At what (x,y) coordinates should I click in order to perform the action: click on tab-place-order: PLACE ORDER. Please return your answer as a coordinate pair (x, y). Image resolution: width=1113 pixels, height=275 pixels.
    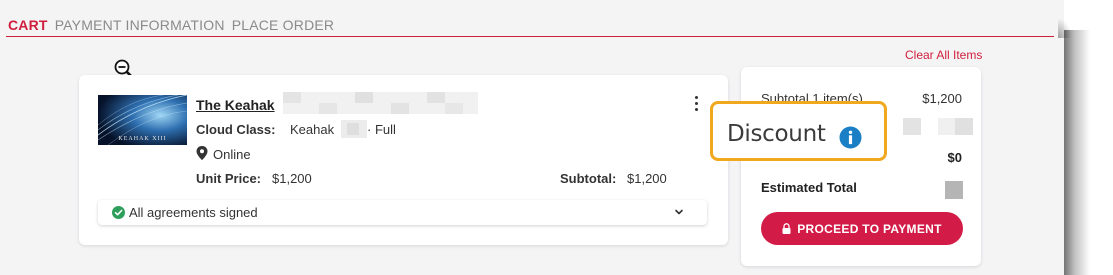
    Looking at the image, I should click on (283, 25).